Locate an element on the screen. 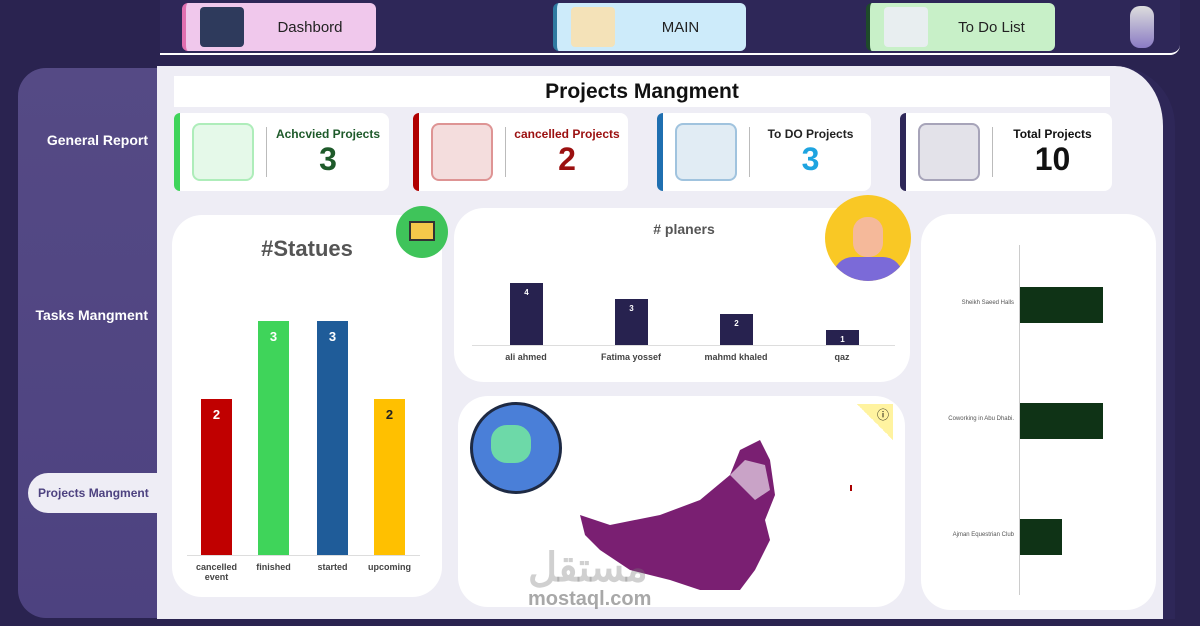 This screenshot has height=626, width=1200. summary-card: Achcvied Projects 3 is located at coordinates (281, 152).